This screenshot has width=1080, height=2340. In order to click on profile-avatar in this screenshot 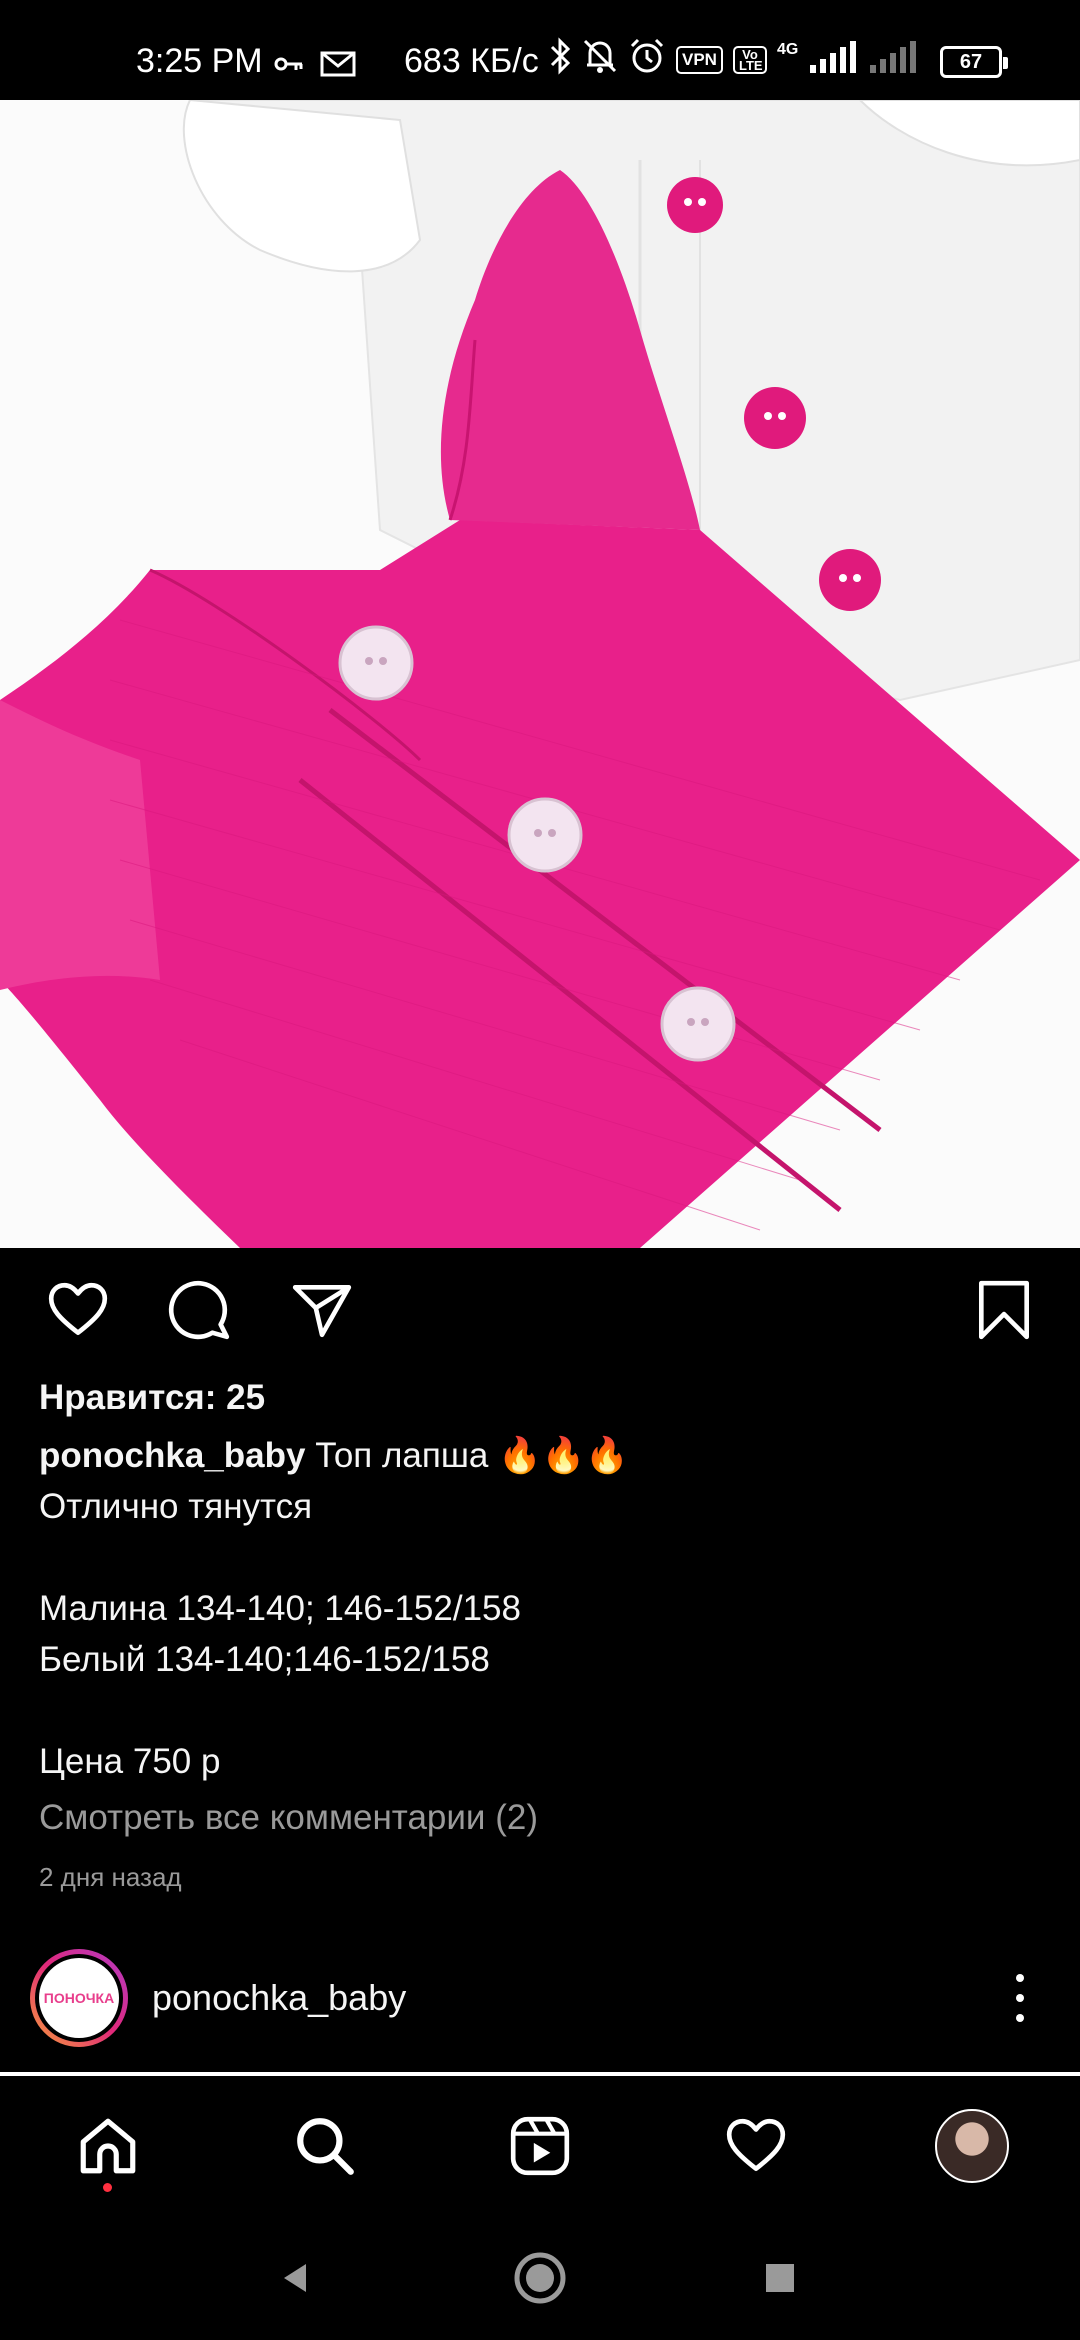, I will do `click(972, 2146)`.